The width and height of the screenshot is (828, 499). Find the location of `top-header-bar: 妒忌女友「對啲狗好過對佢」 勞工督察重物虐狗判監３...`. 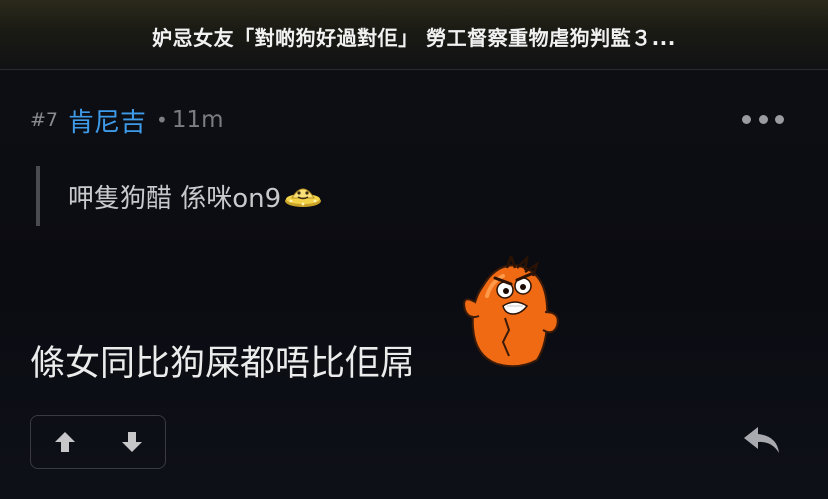

top-header-bar: 妒忌女友「對啲狗好過對佢」 勞工督察重物虐狗判監３... is located at coordinates (414, 35).